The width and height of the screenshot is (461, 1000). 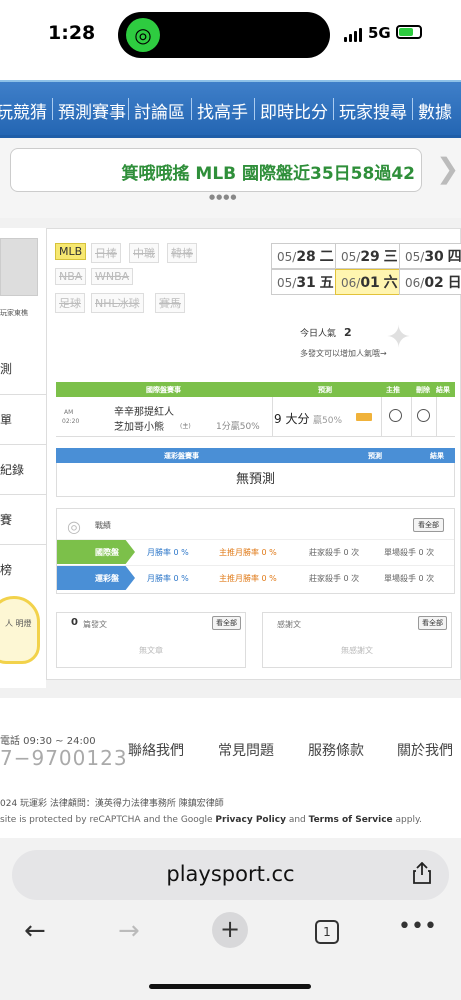 I want to click on header-main-pick: 主推, so click(x=393, y=390).